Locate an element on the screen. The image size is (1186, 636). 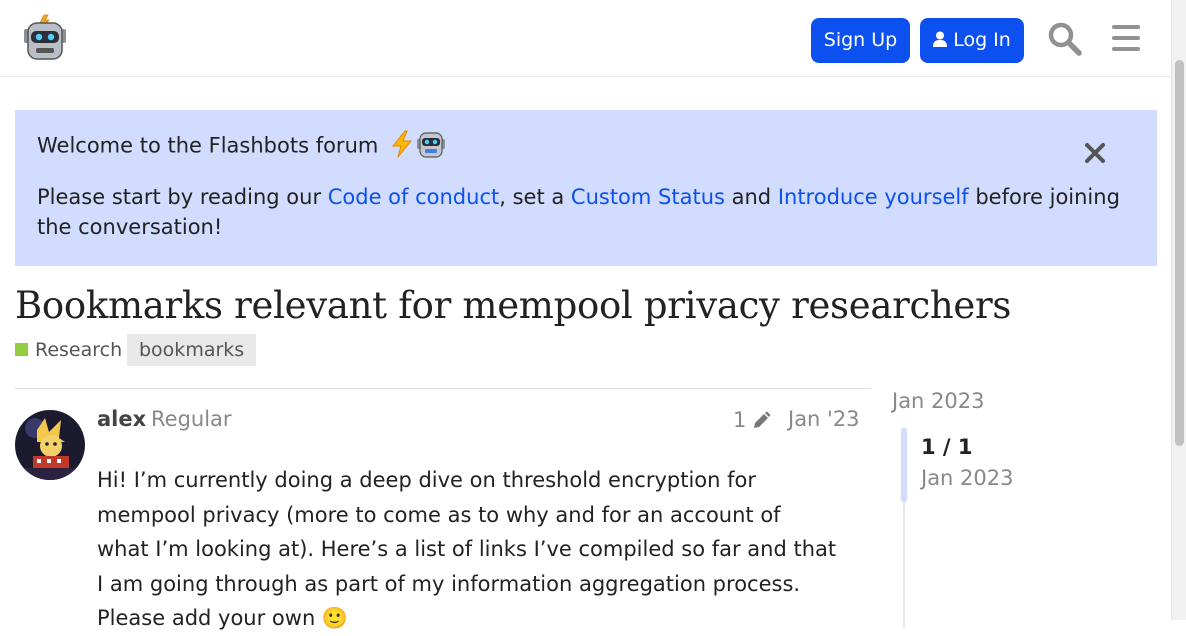
timeline-post-count: 1 / 1 is located at coordinates (947, 447).